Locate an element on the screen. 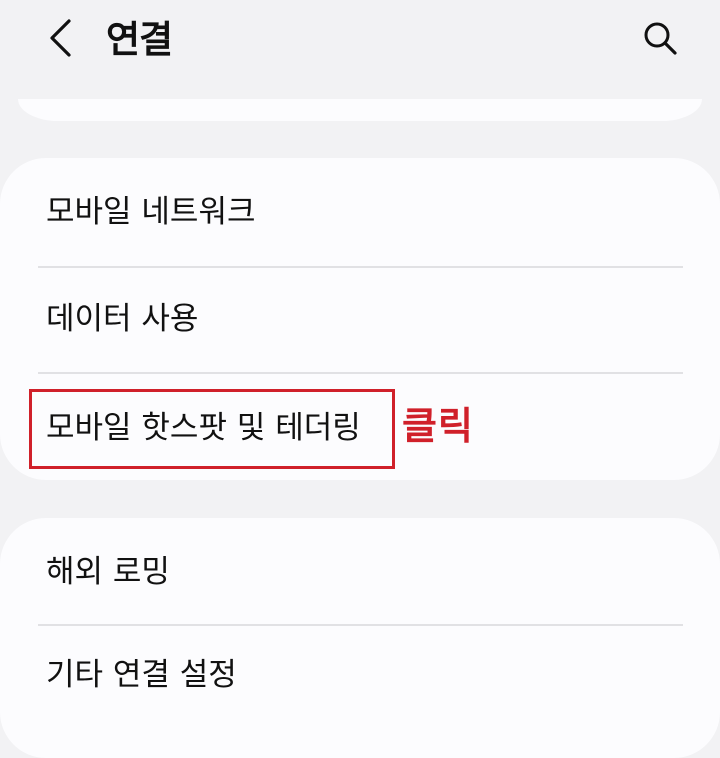 The height and width of the screenshot is (758, 720). app-bar: 연결 is located at coordinates (360, 44).